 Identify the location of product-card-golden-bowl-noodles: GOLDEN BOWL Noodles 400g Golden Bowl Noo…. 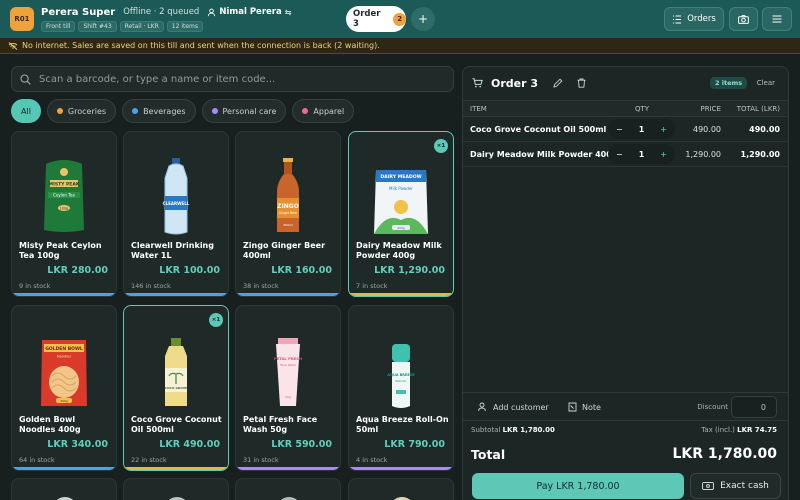
(64, 388).